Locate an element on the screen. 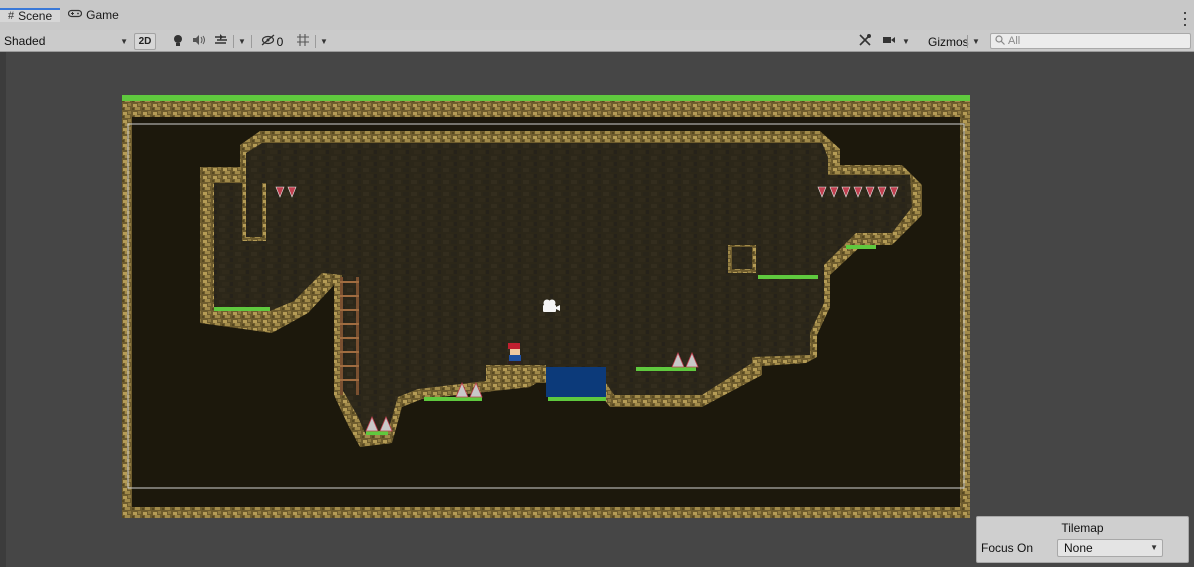 The image size is (1194, 567). 2d-mode-label: 2D is located at coordinates (145, 41).